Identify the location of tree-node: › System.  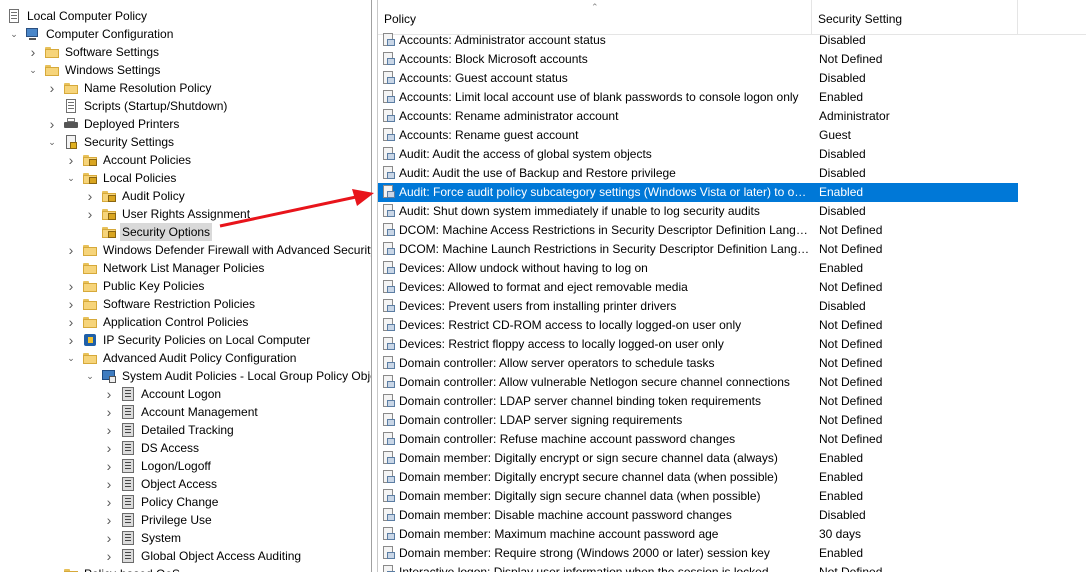
(143, 538).